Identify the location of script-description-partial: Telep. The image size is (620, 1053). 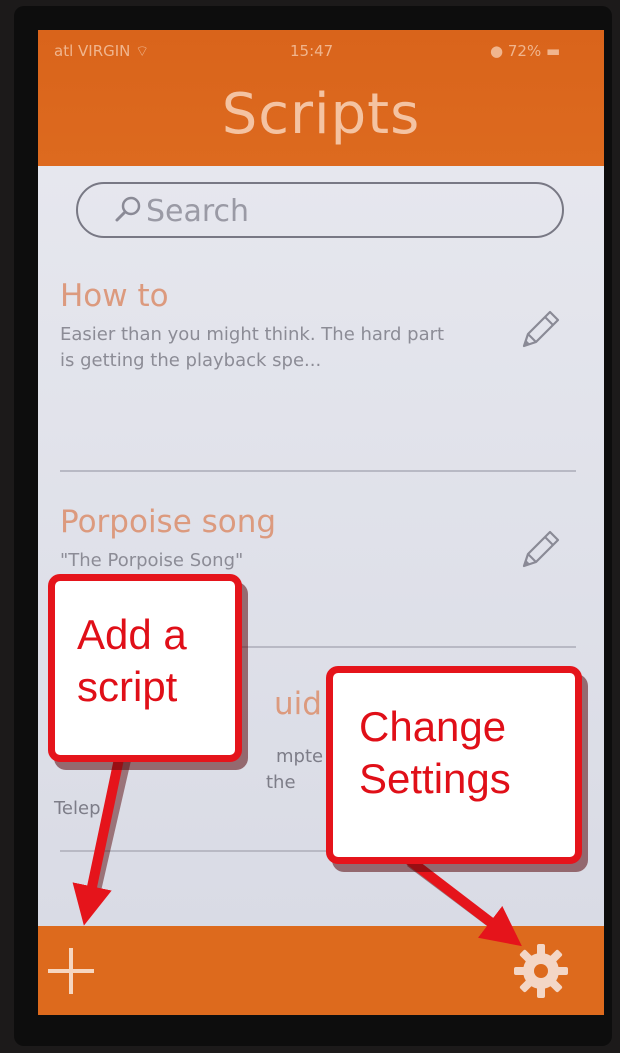
(77, 808).